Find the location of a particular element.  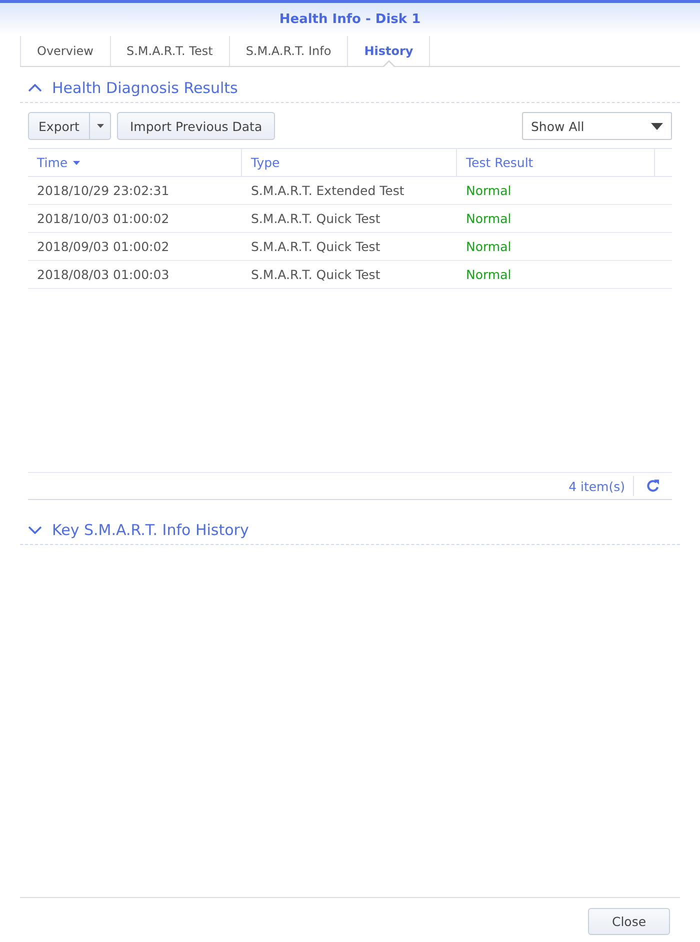

window-title: Health Info - Disk 1 is located at coordinates (350, 19).